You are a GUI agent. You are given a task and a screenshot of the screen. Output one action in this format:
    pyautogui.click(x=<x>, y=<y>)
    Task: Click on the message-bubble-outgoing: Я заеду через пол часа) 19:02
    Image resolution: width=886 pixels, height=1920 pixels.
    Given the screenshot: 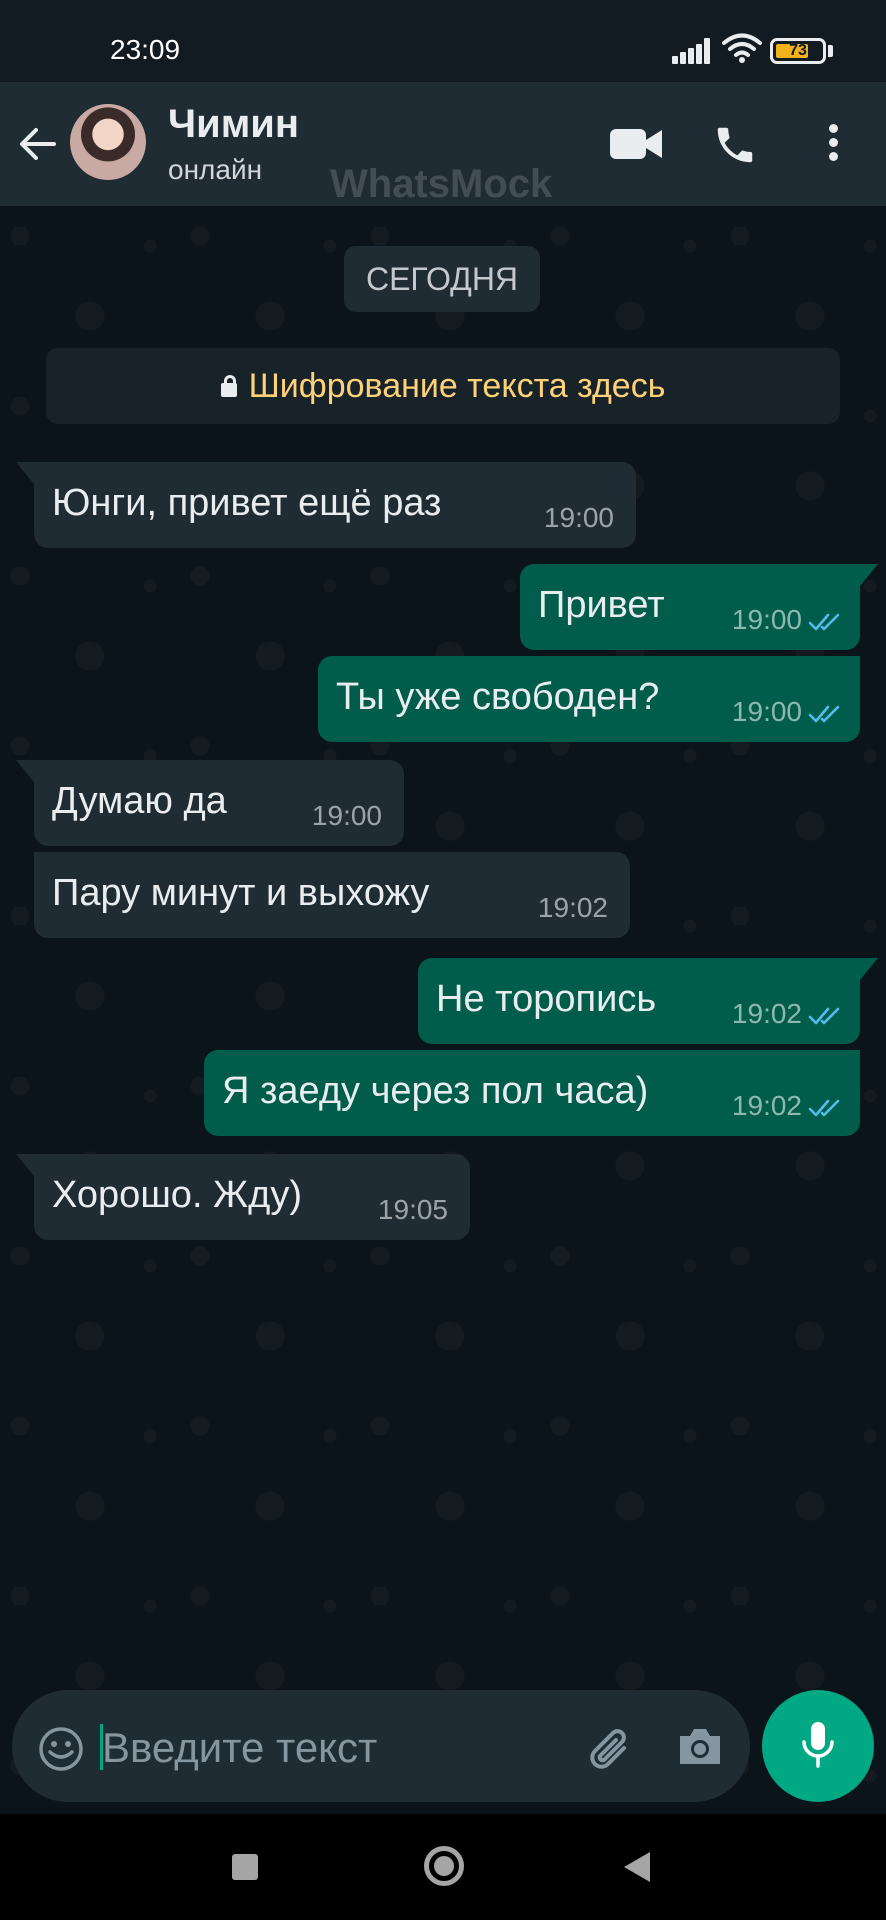 What is the action you would take?
    pyautogui.click(x=532, y=1093)
    